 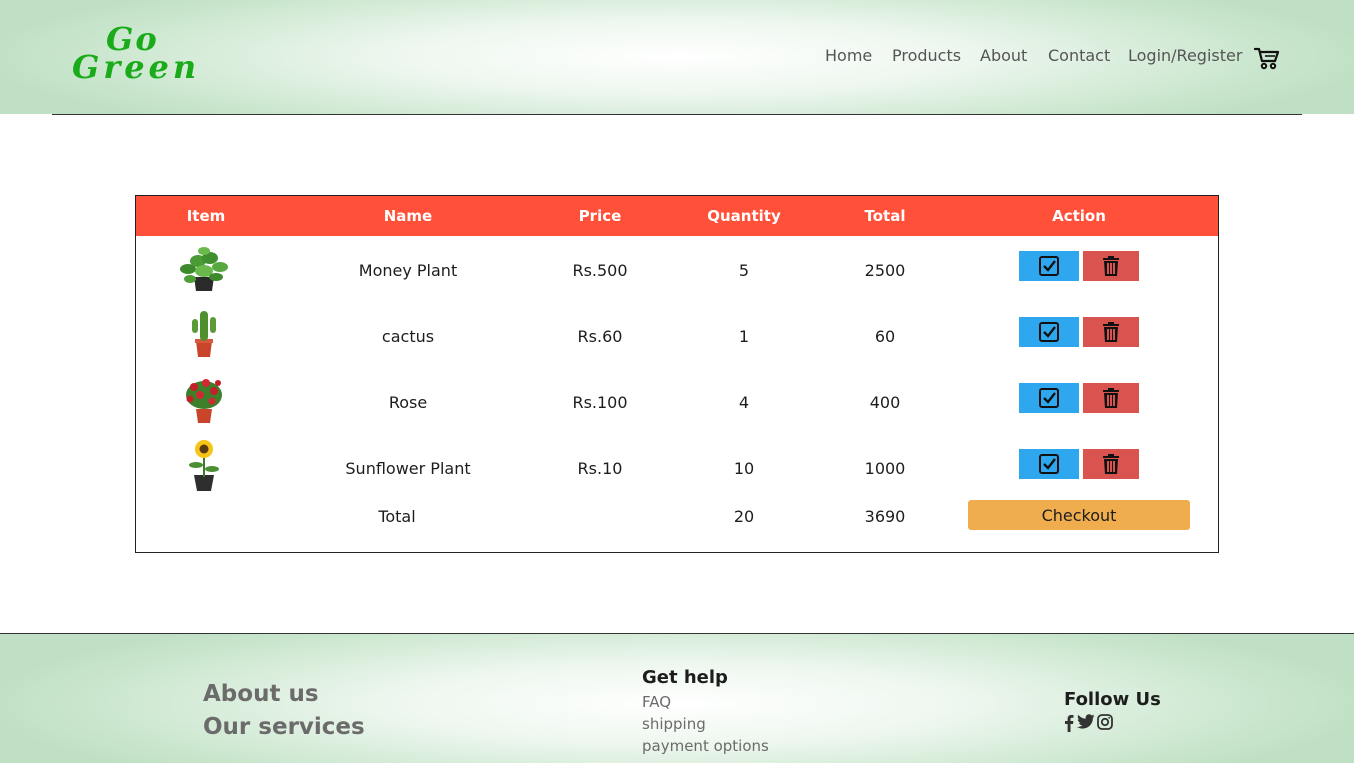 I want to click on nav-about: About, so click(x=1003, y=57).